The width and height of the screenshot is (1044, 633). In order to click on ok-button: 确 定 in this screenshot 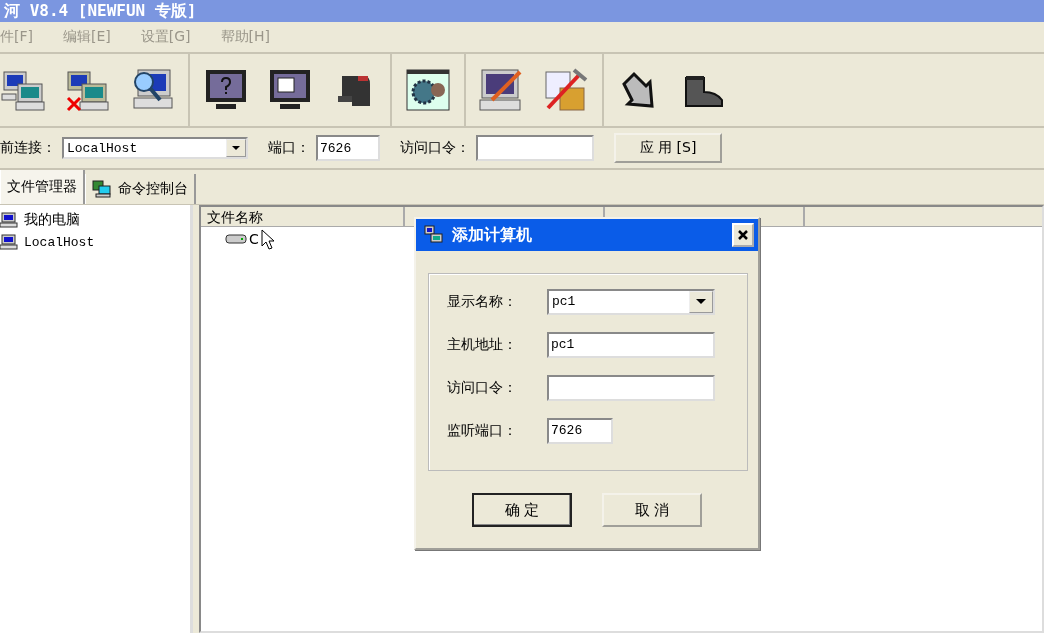, I will do `click(522, 510)`.